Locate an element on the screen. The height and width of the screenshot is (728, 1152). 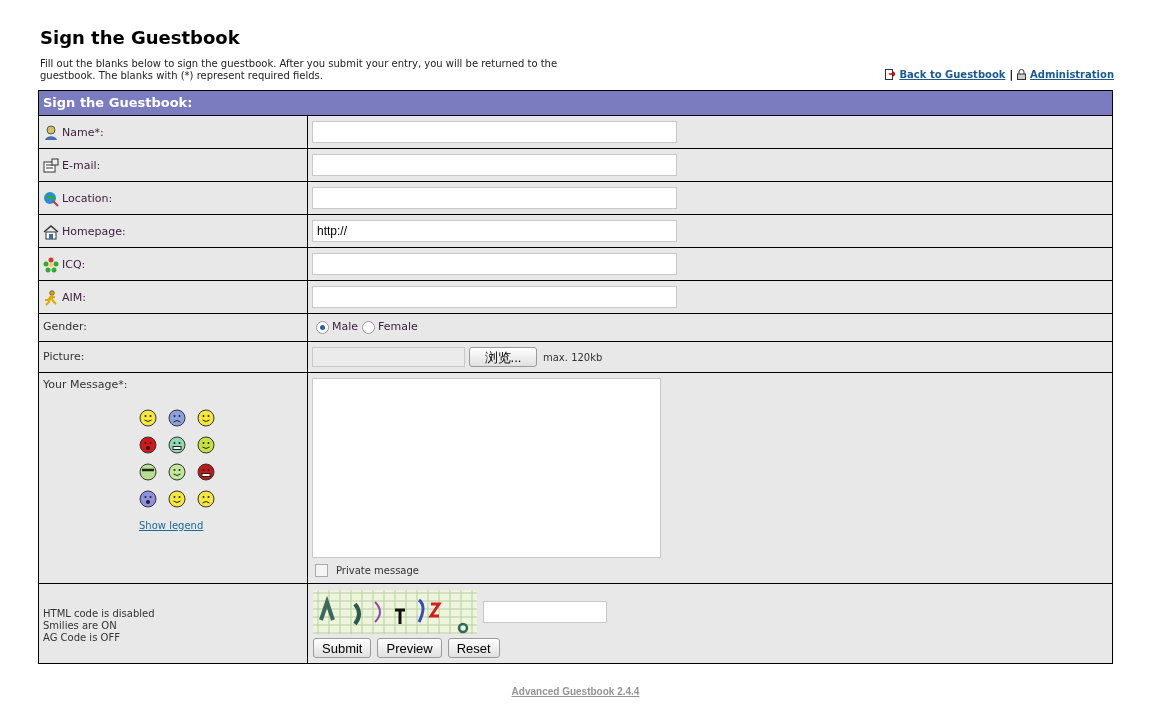
form-header: Sign the Guestbook: is located at coordinates (575, 103).